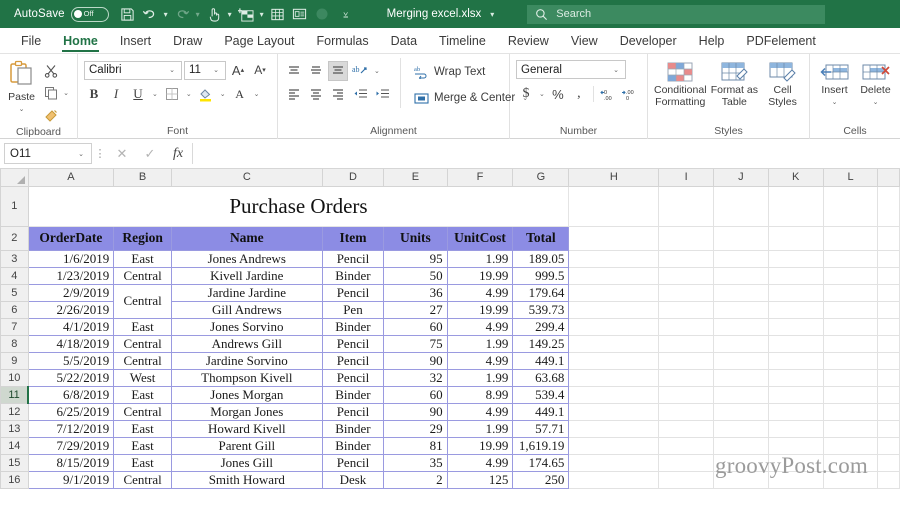  Describe the element at coordinates (51, 71) in the screenshot. I see `cut-icon` at that location.